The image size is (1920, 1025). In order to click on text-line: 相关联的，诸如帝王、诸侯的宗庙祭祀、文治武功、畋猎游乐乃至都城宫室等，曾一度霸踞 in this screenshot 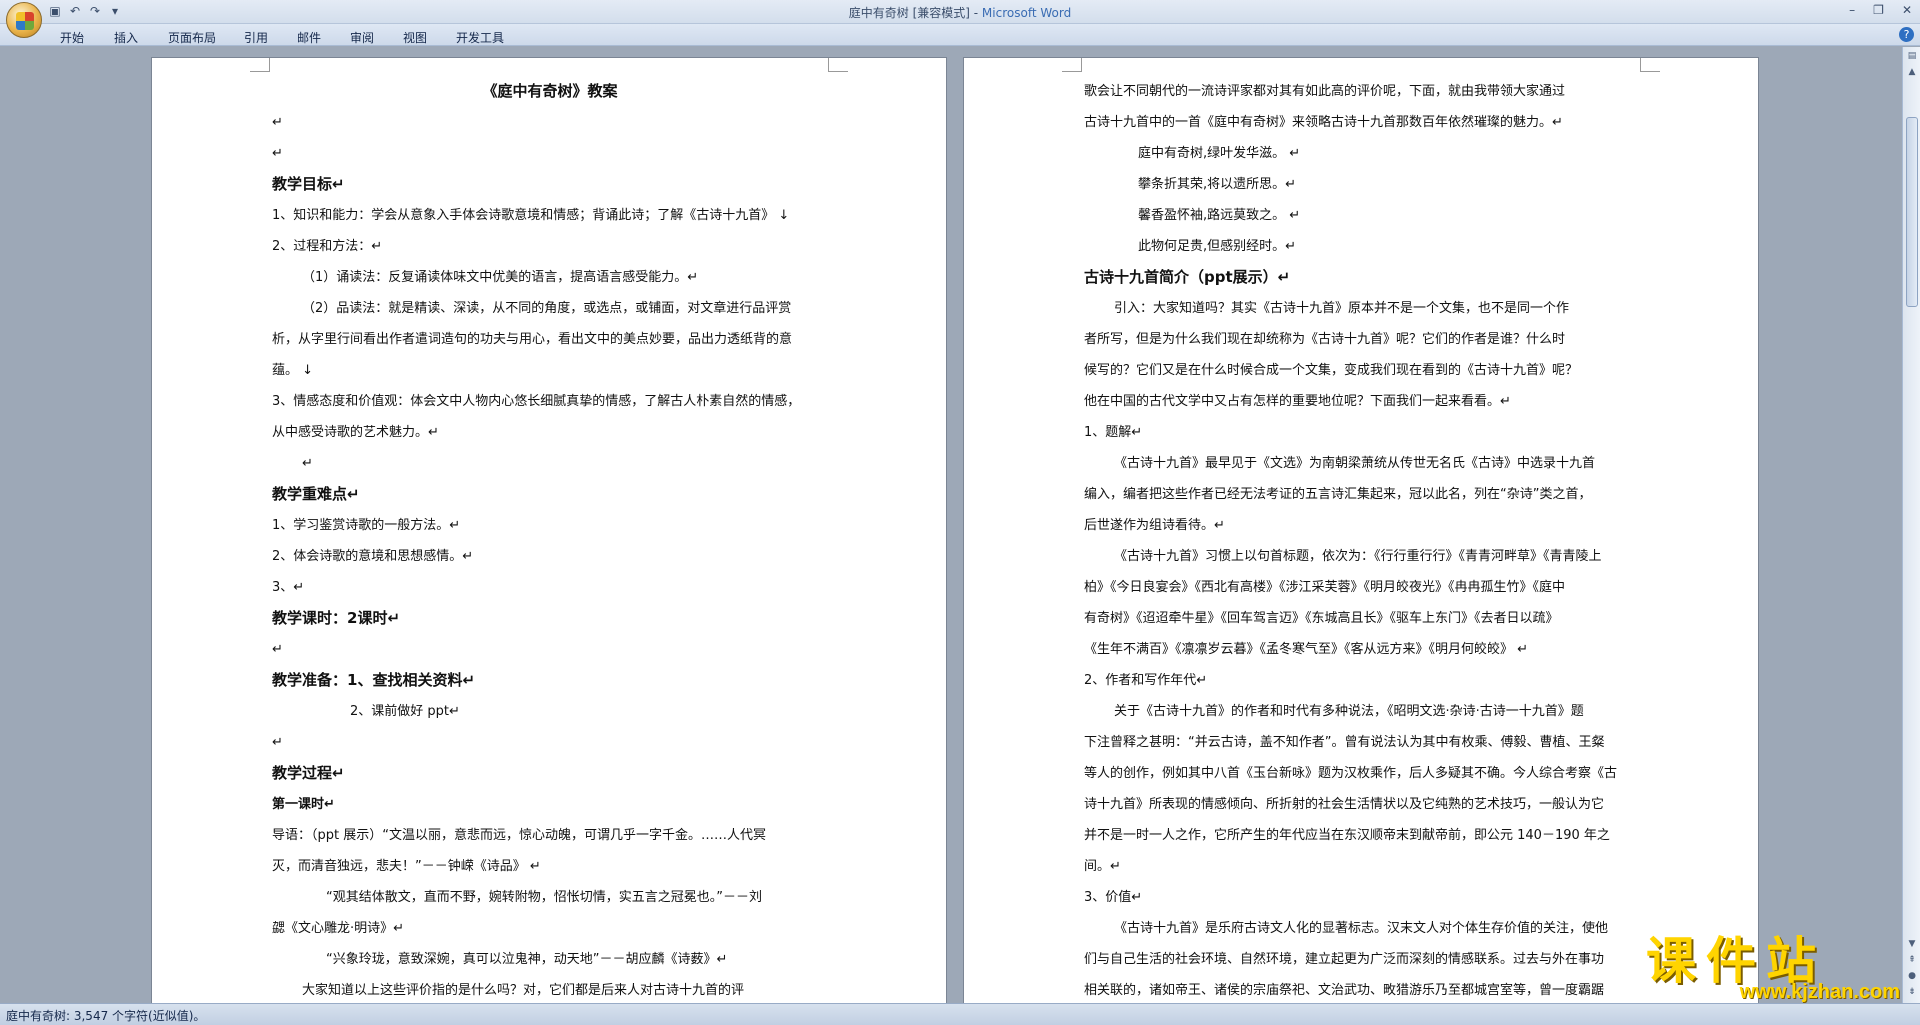, I will do `click(1344, 990)`.